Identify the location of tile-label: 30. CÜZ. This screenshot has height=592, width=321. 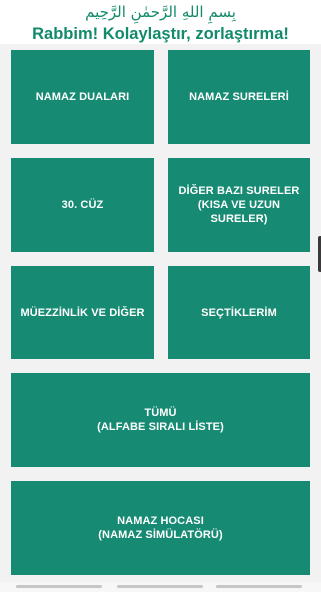
(82, 205).